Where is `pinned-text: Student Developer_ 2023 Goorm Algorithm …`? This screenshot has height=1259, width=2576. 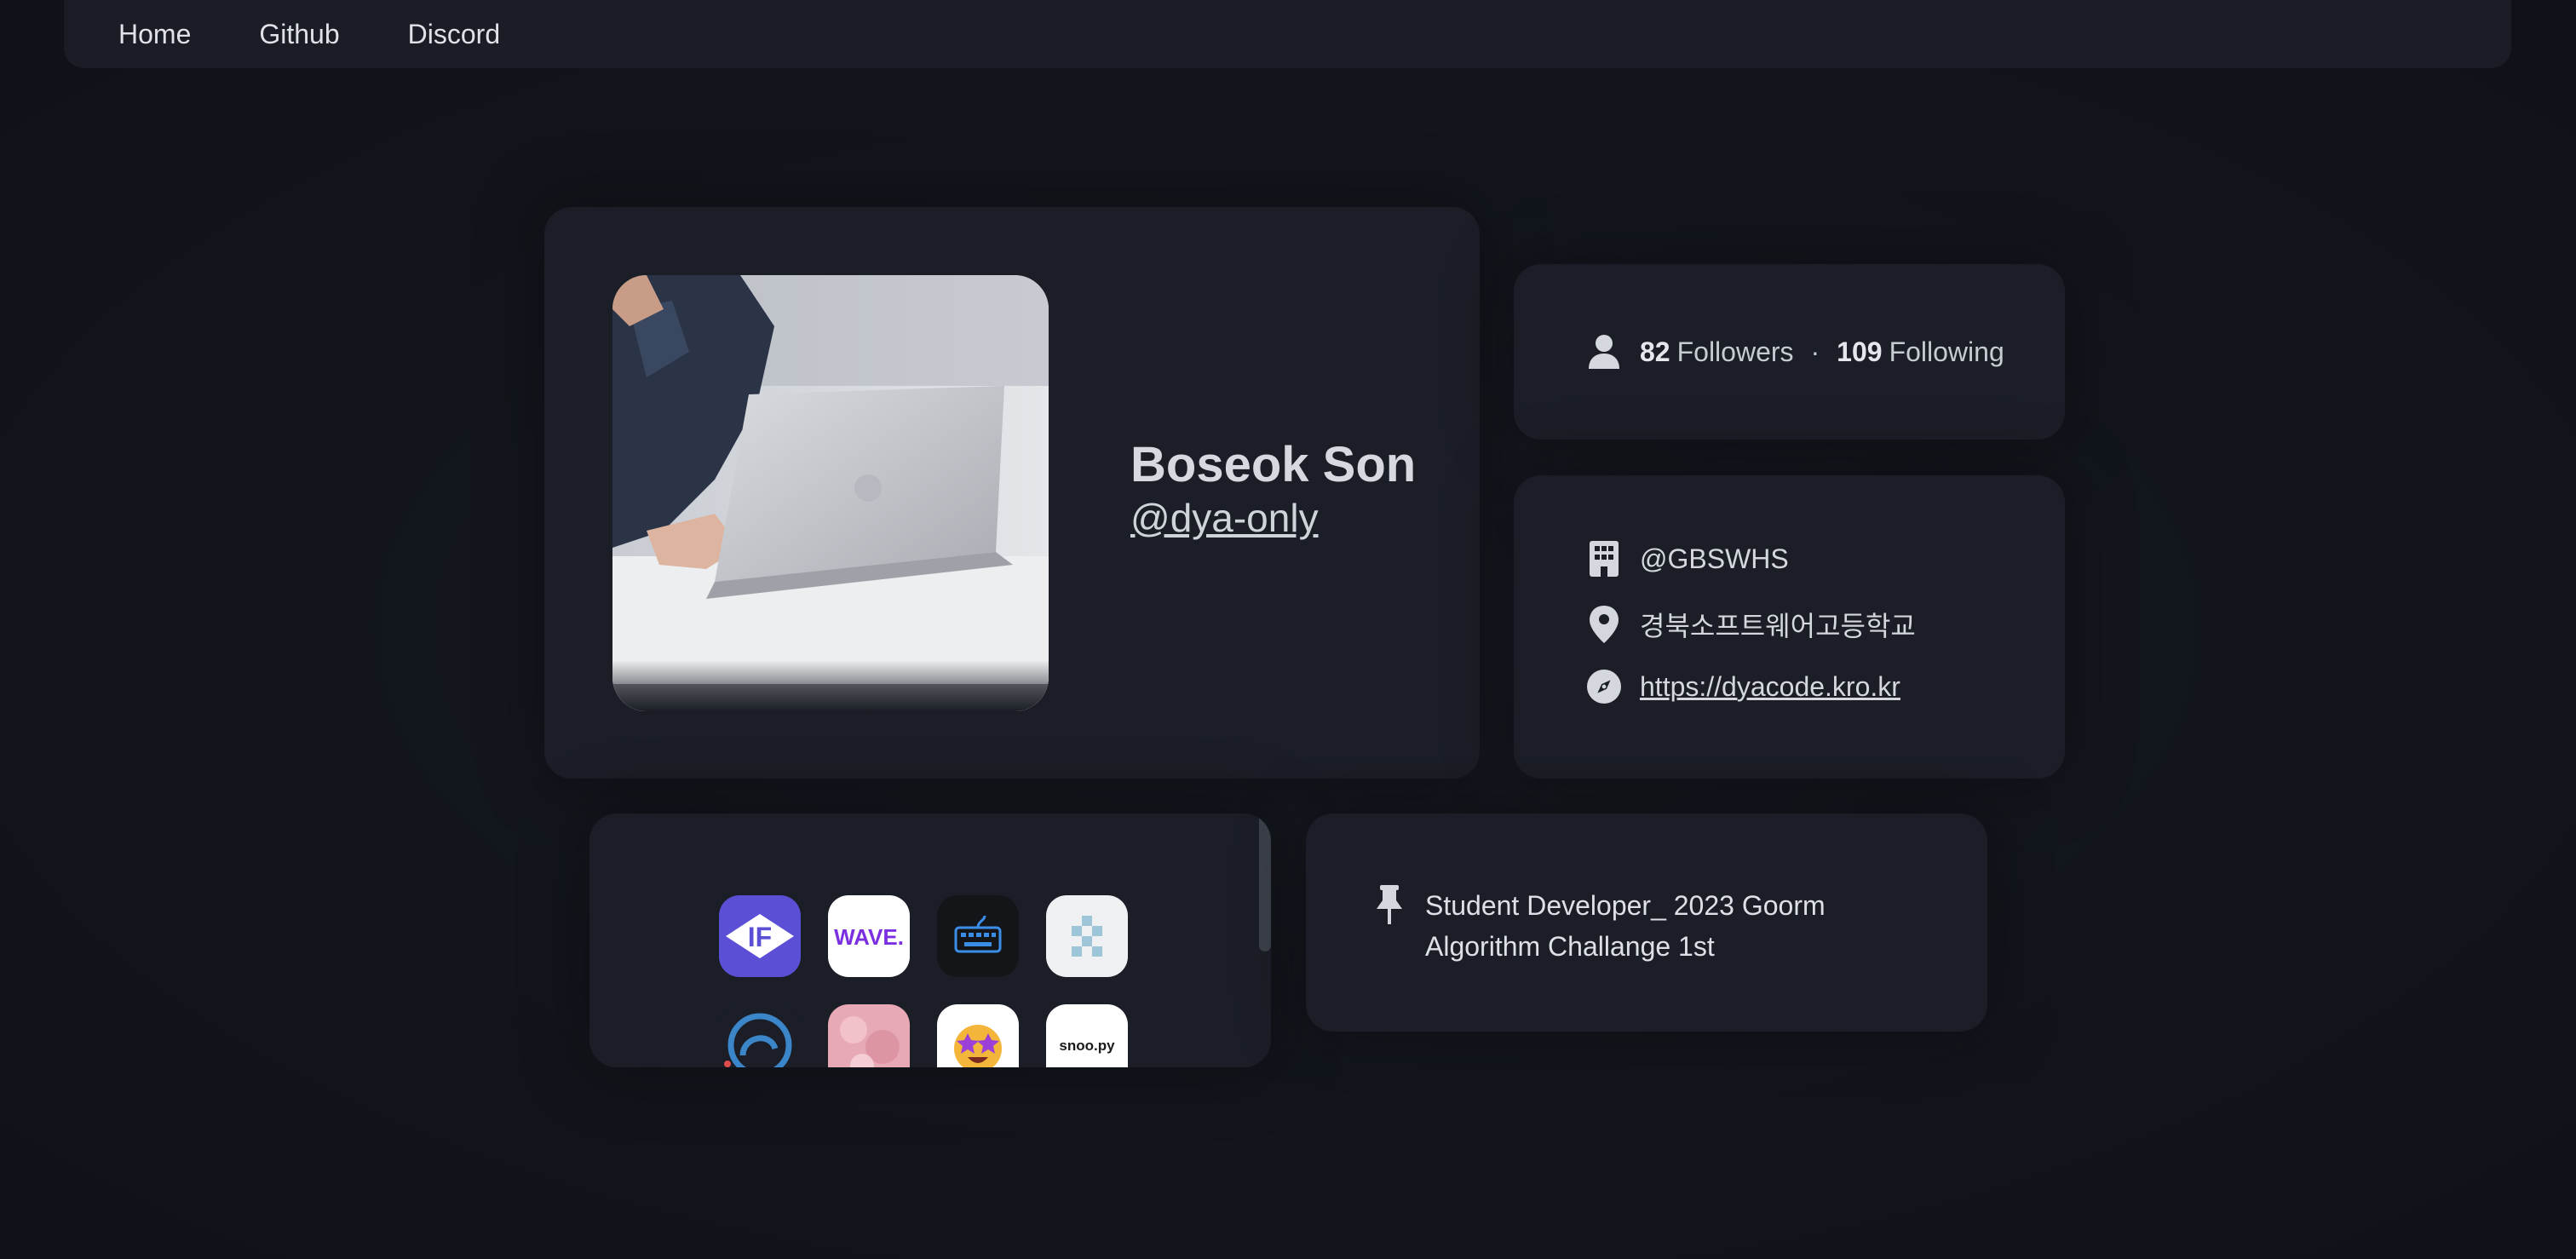
pinned-text: Student Developer_ 2023 Goorm Algorithm … is located at coordinates (1626, 926).